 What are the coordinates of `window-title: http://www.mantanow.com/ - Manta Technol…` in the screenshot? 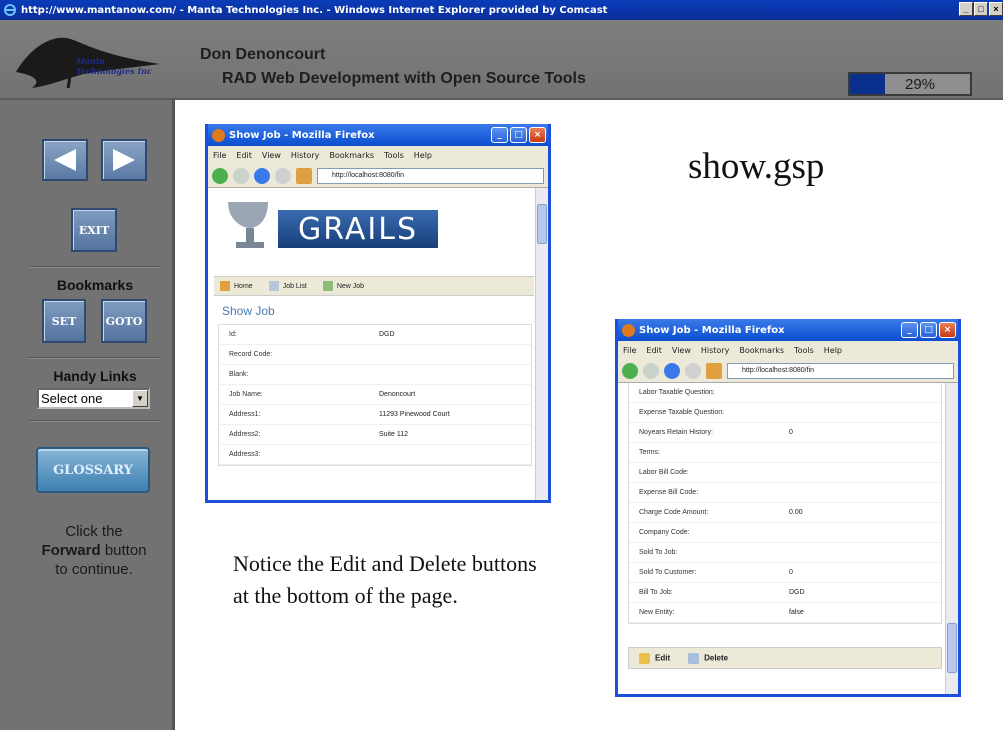 It's located at (314, 10).